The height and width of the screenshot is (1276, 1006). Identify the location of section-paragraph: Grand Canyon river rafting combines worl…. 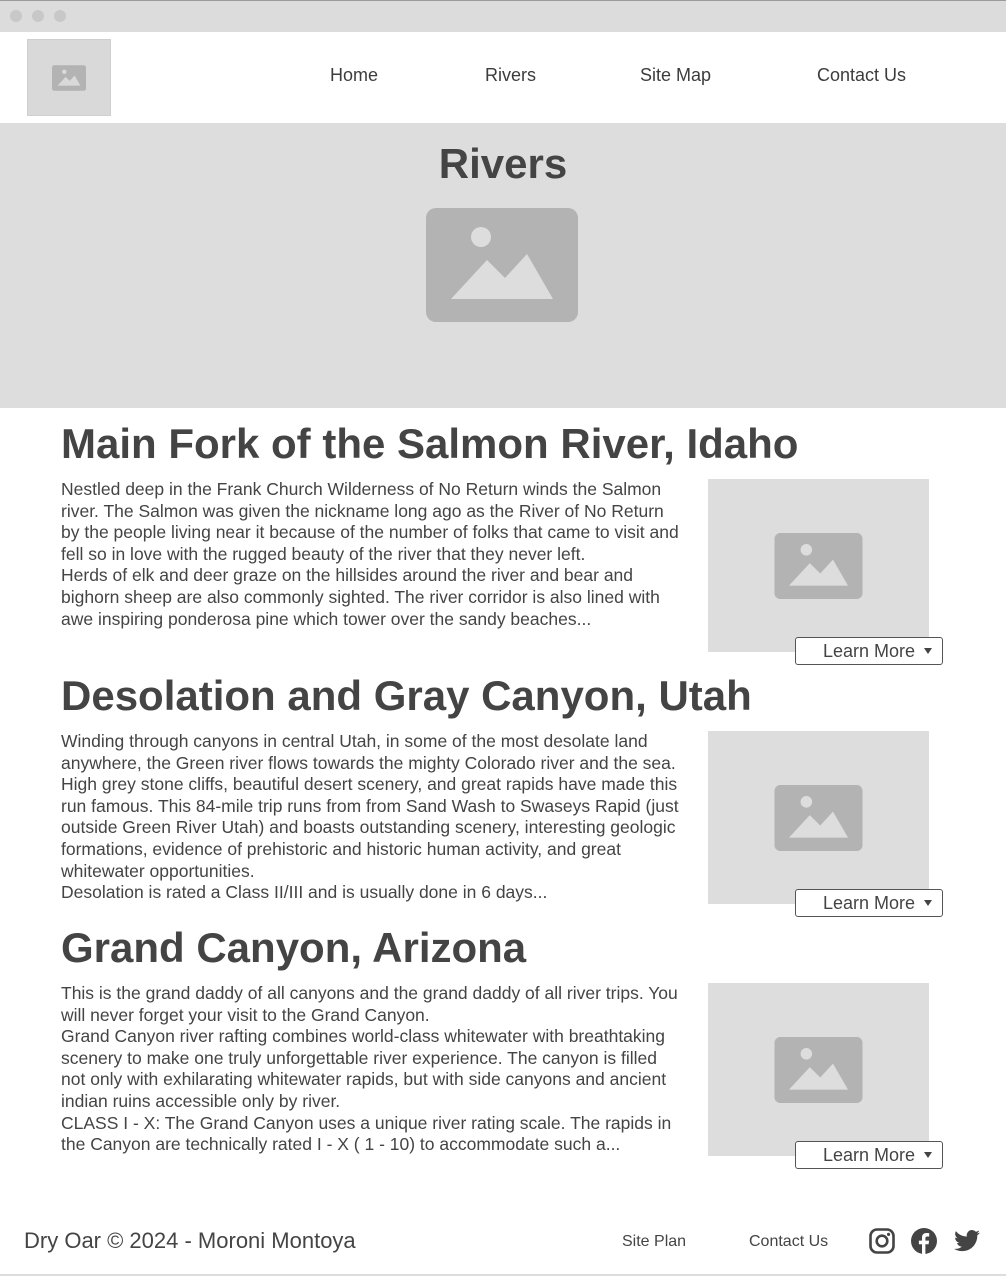
(364, 1068).